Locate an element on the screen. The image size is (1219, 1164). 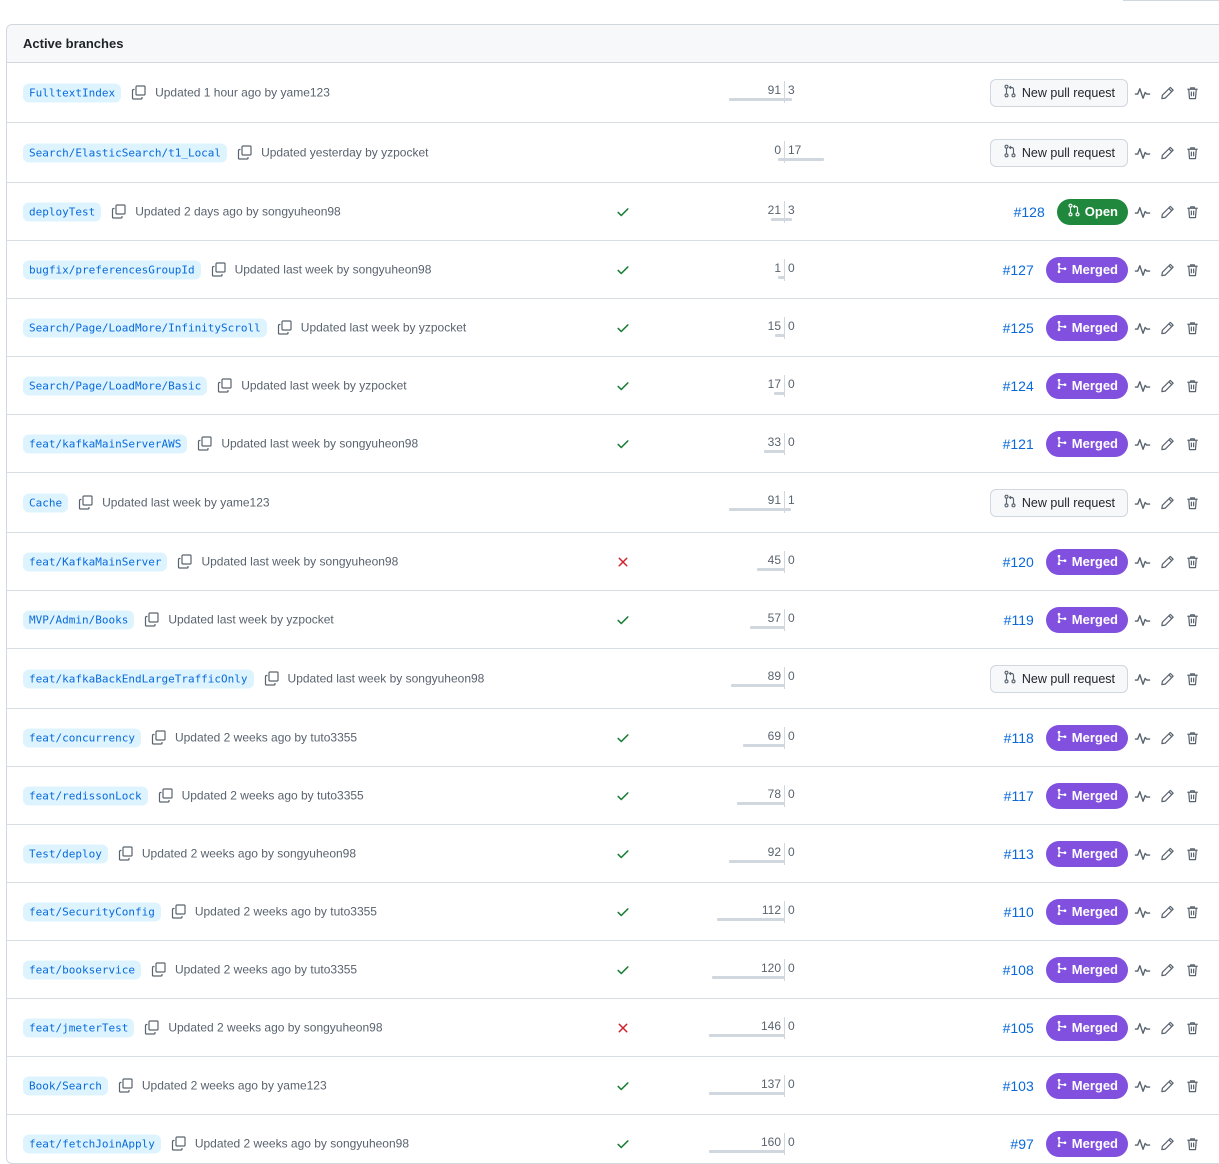
branch-name-link: feat/concurrency is located at coordinates (82, 737).